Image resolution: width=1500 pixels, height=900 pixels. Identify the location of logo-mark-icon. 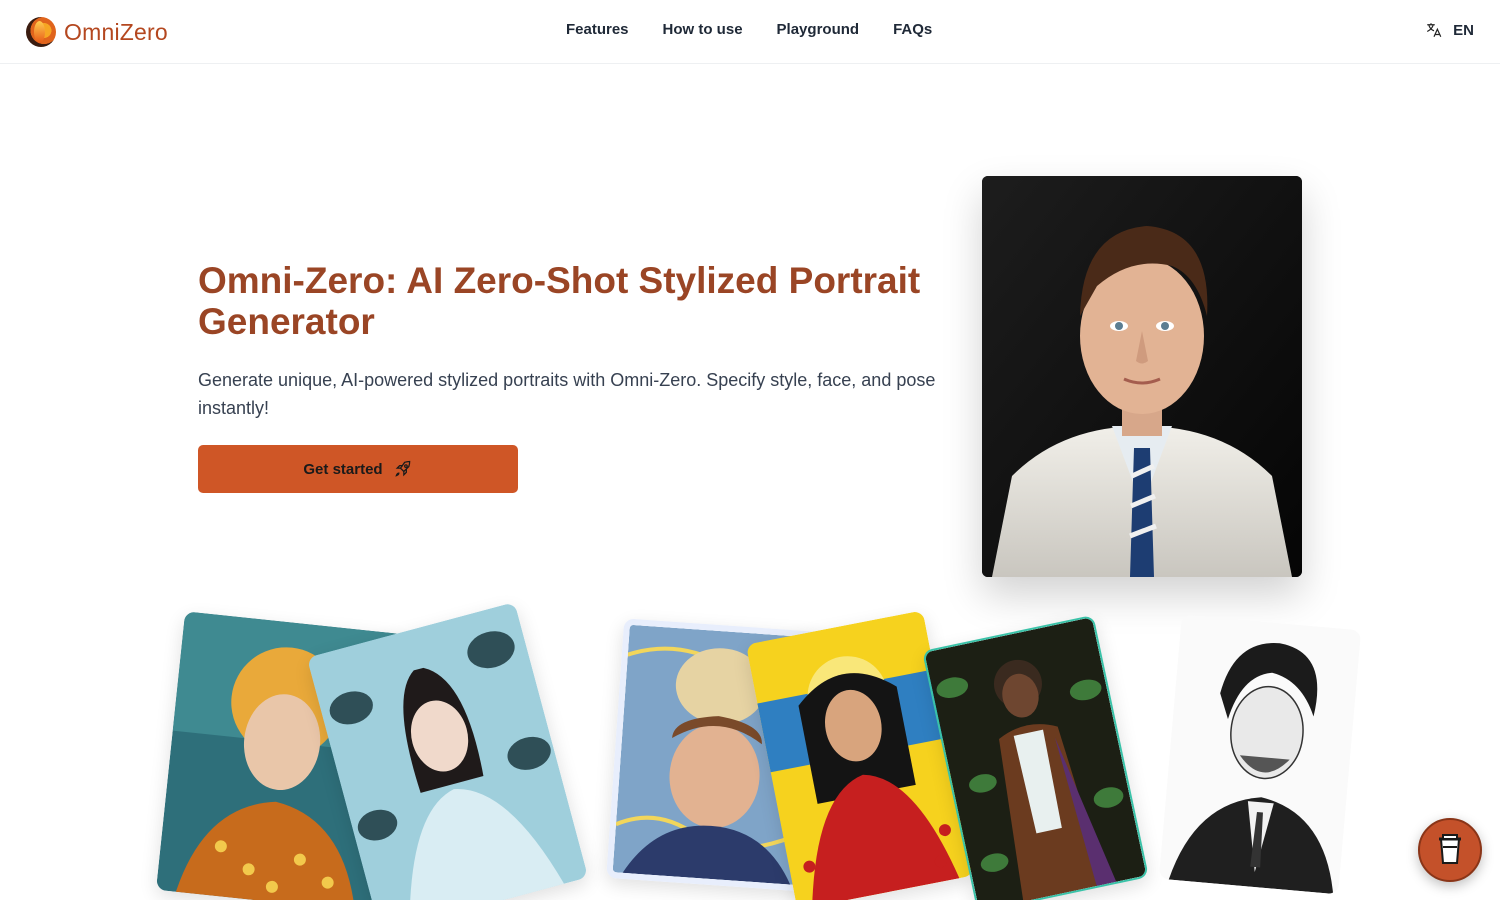
(41, 32).